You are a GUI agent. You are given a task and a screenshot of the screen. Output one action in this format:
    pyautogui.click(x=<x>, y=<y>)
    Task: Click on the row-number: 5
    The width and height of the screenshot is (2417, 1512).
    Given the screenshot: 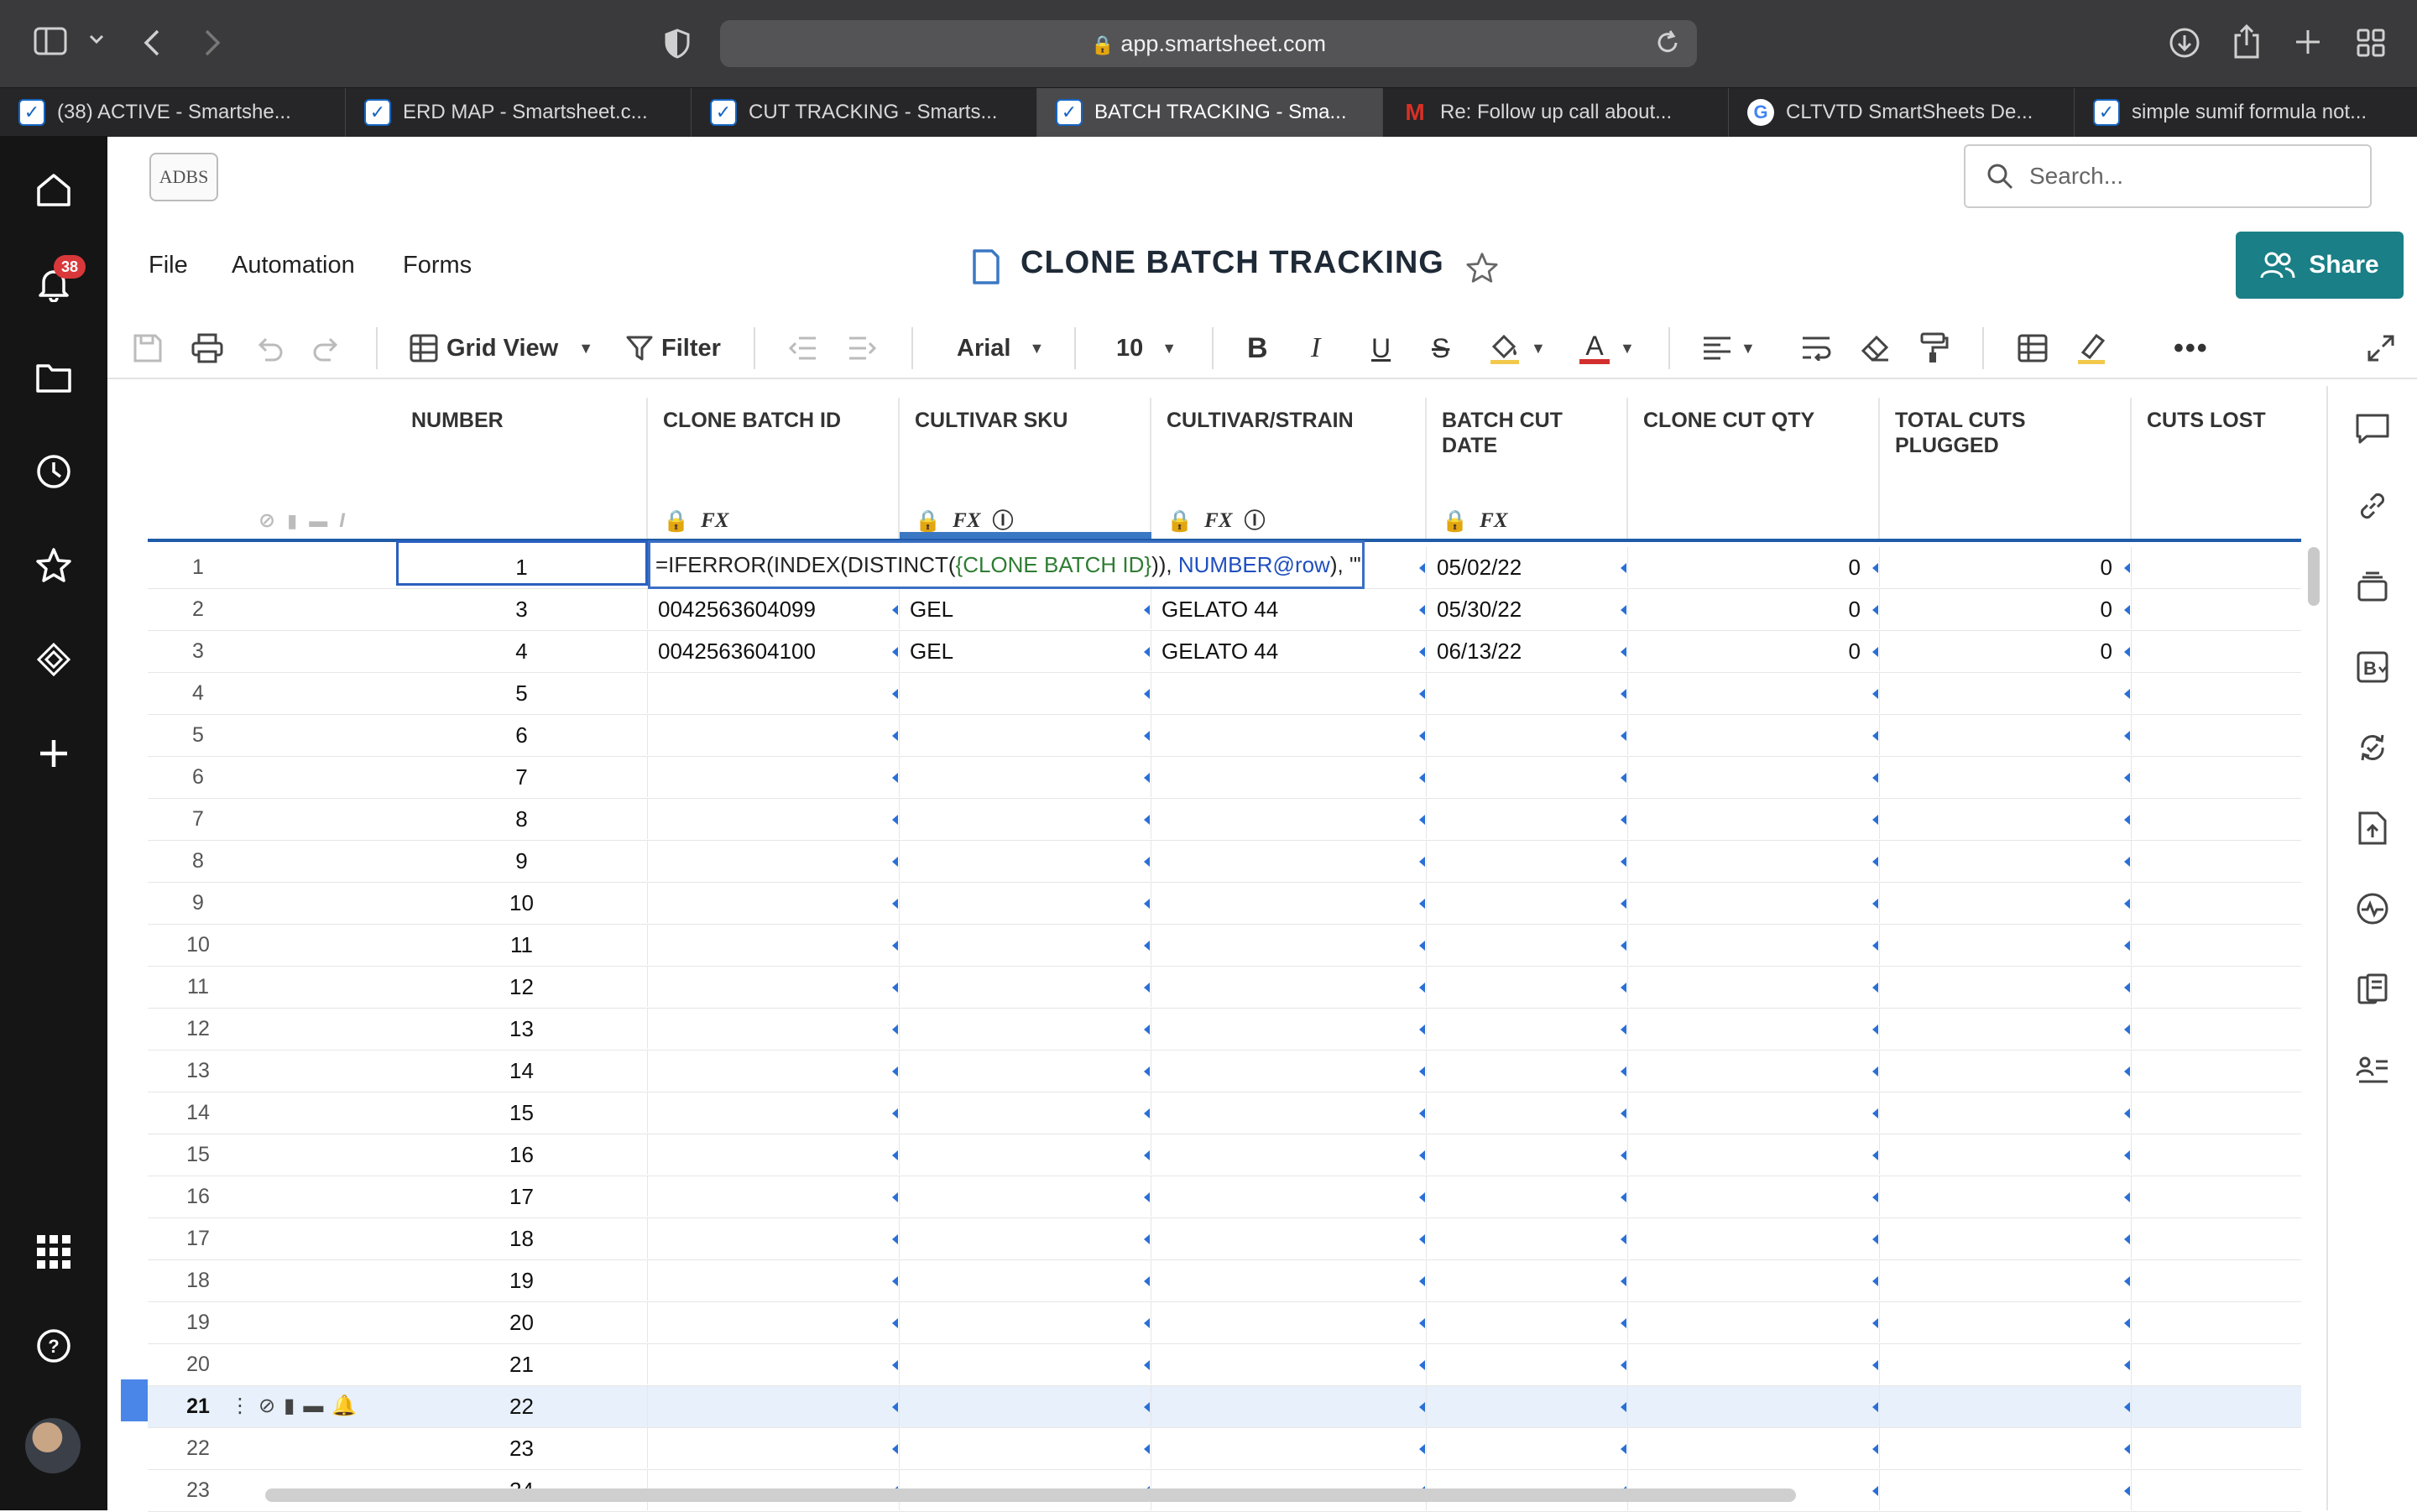 What is the action you would take?
    pyautogui.click(x=198, y=735)
    